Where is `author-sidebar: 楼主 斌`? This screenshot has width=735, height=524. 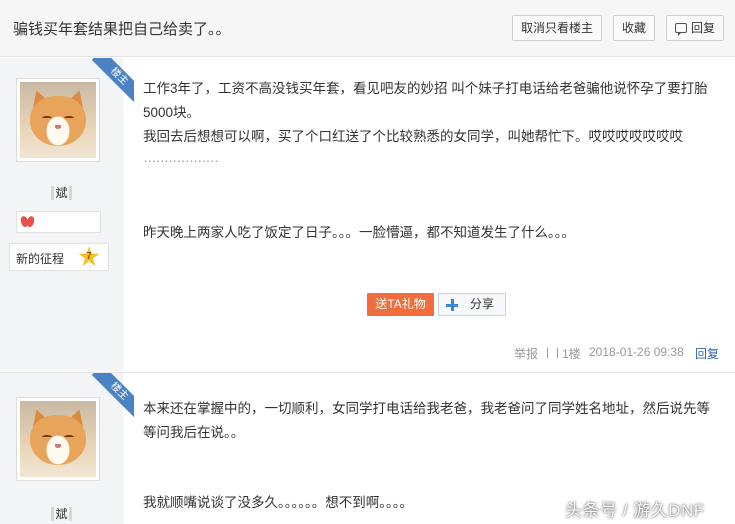 author-sidebar: 楼主 斌 is located at coordinates (67, 448).